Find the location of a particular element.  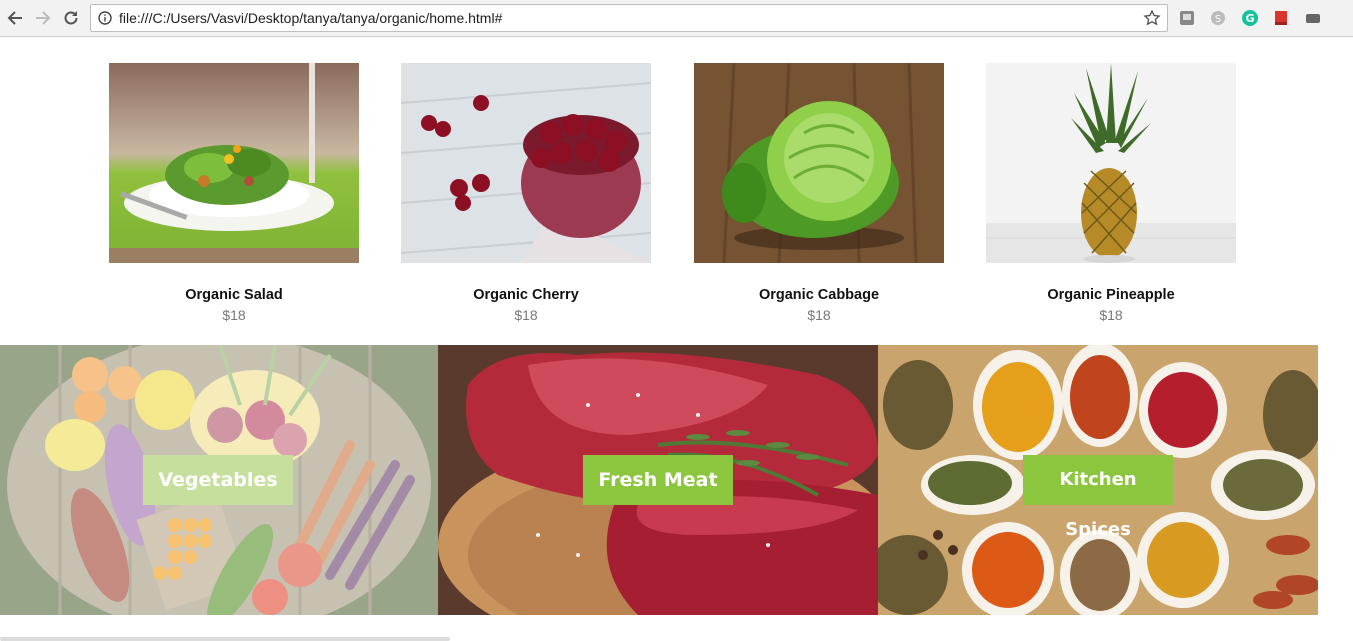

svg-text: S is located at coordinates (1218, 19).